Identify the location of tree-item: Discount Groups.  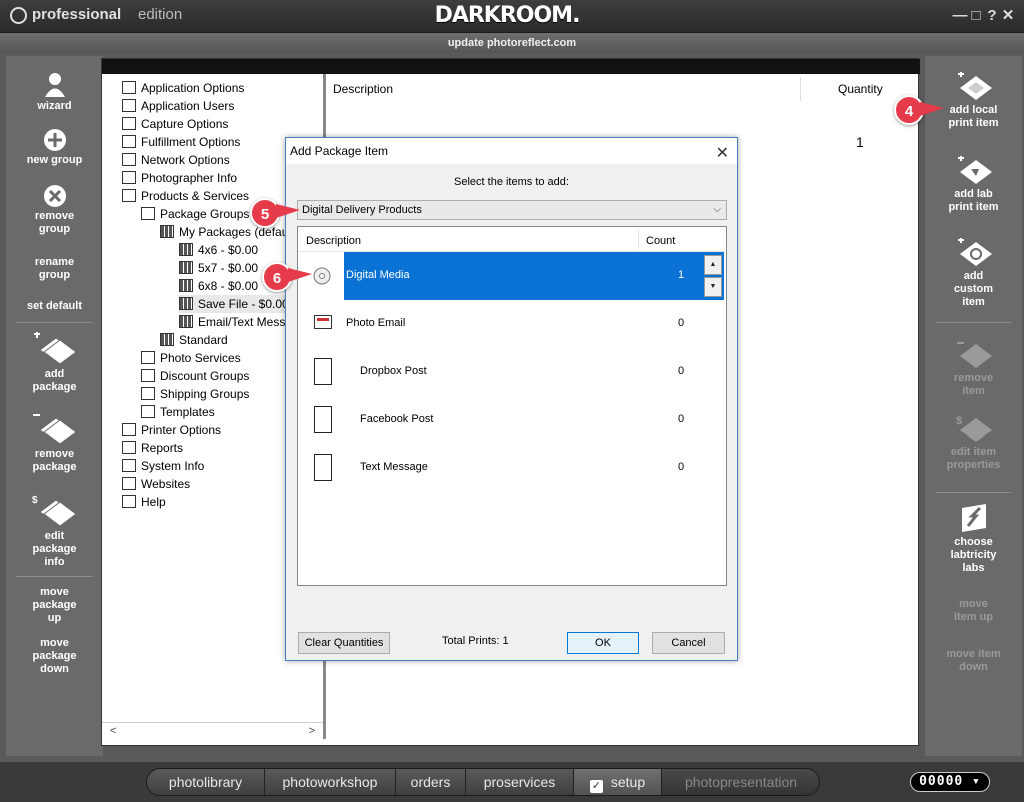
(195, 376).